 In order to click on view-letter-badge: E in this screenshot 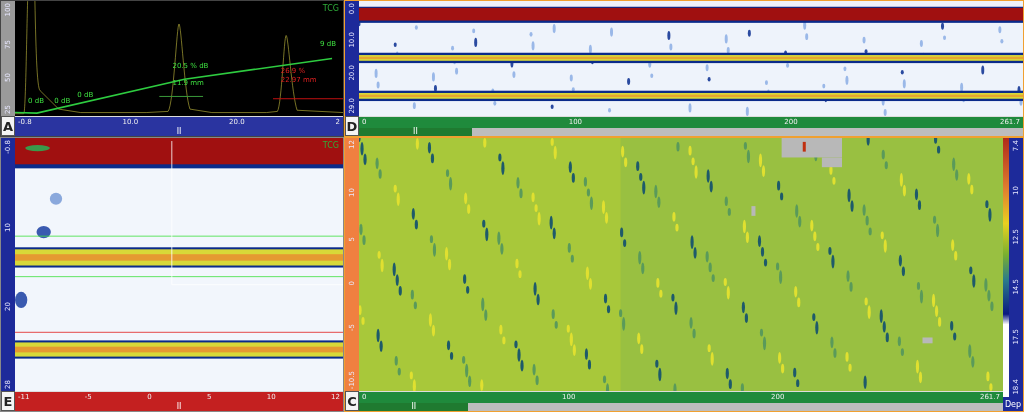, I will do `click(8, 401)`.